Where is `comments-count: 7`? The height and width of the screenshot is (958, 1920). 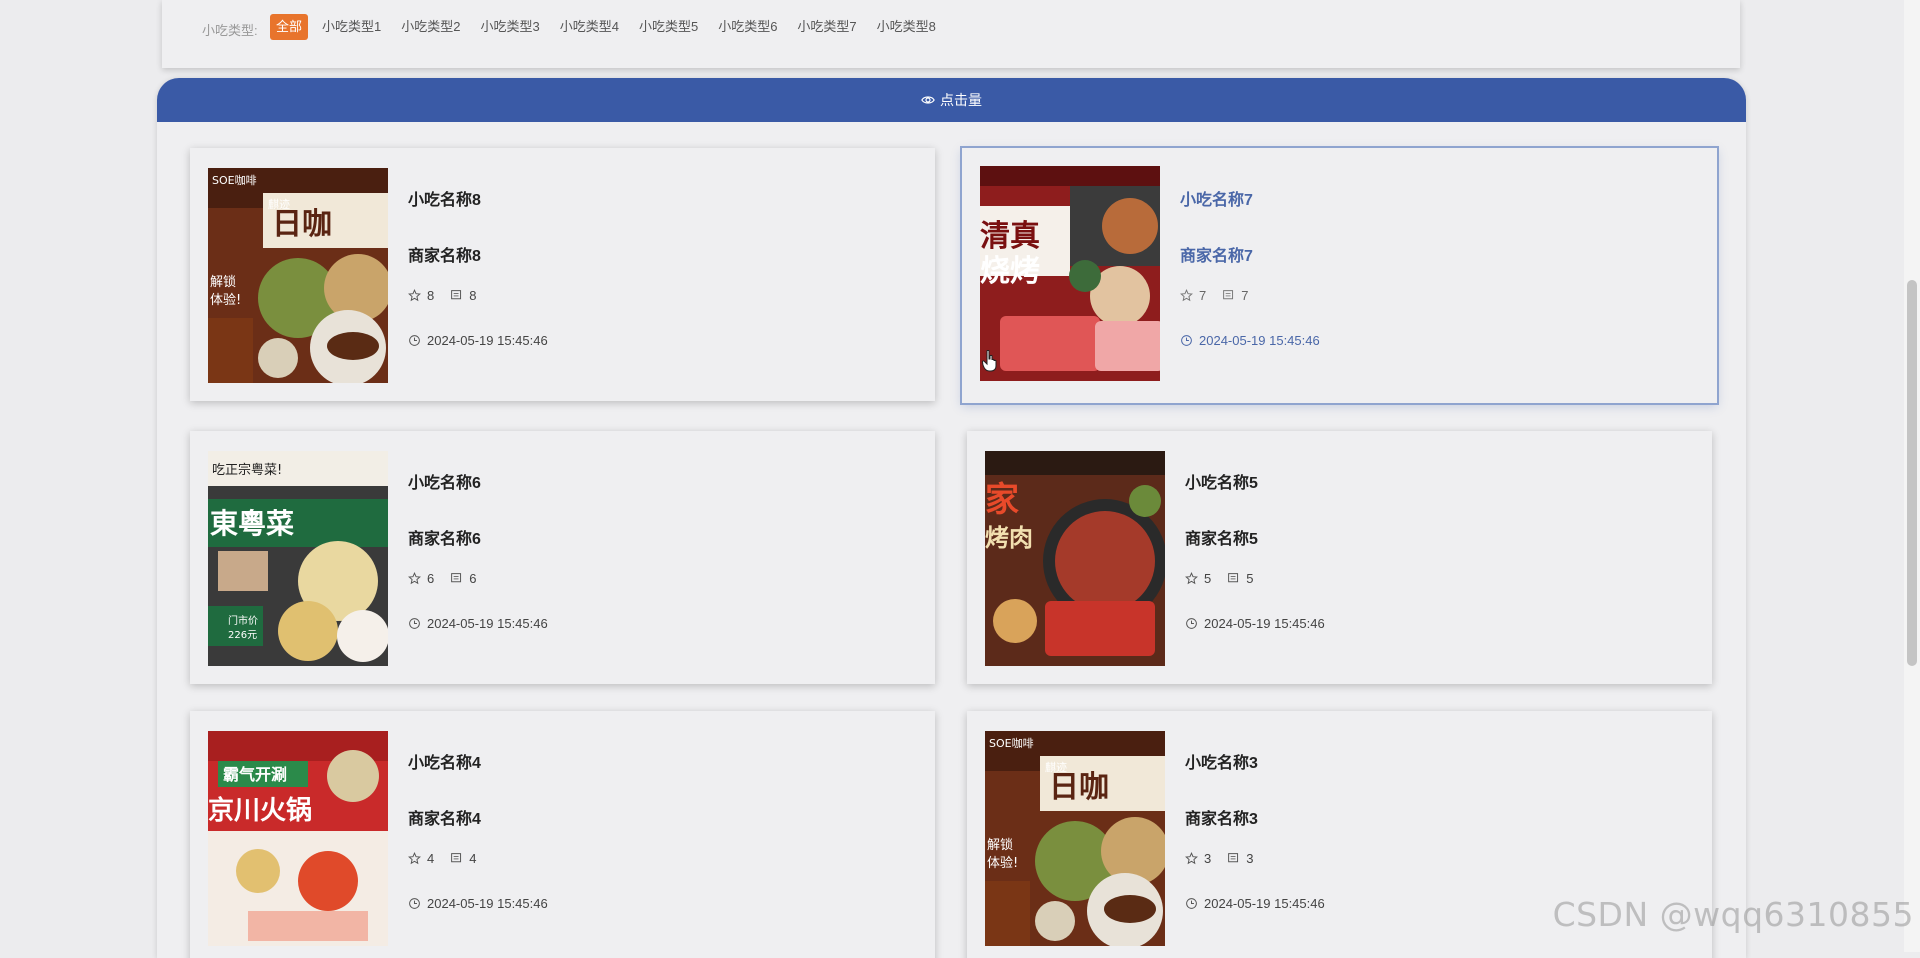 comments-count: 7 is located at coordinates (1235, 295).